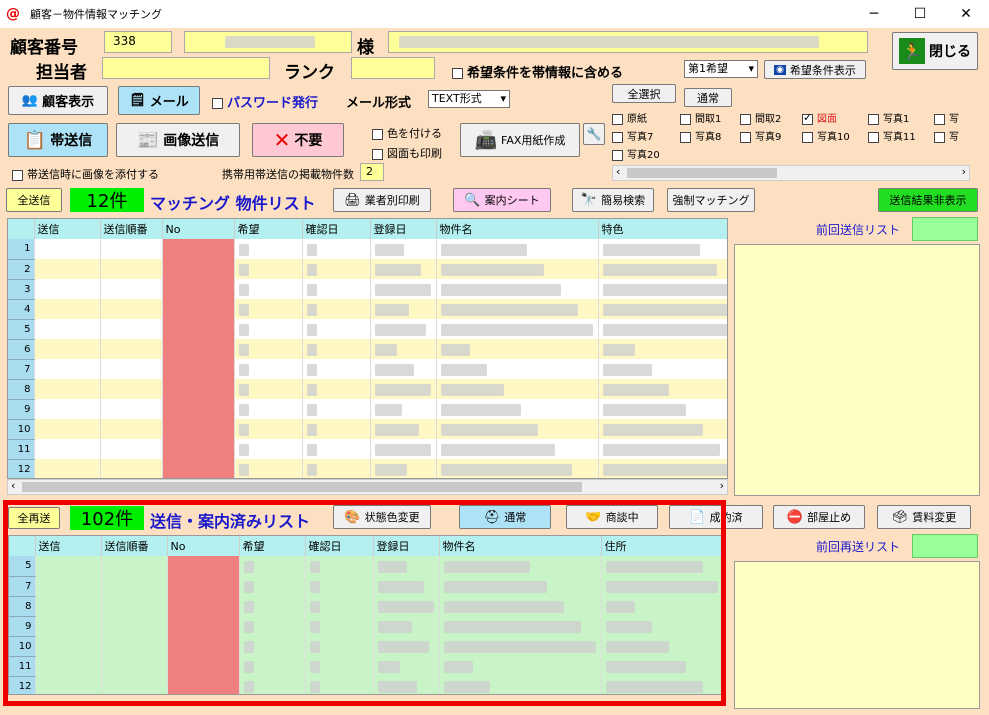 Image resolution: width=989 pixels, height=715 pixels. I want to click on image-check-option: 間取2, so click(760, 117).